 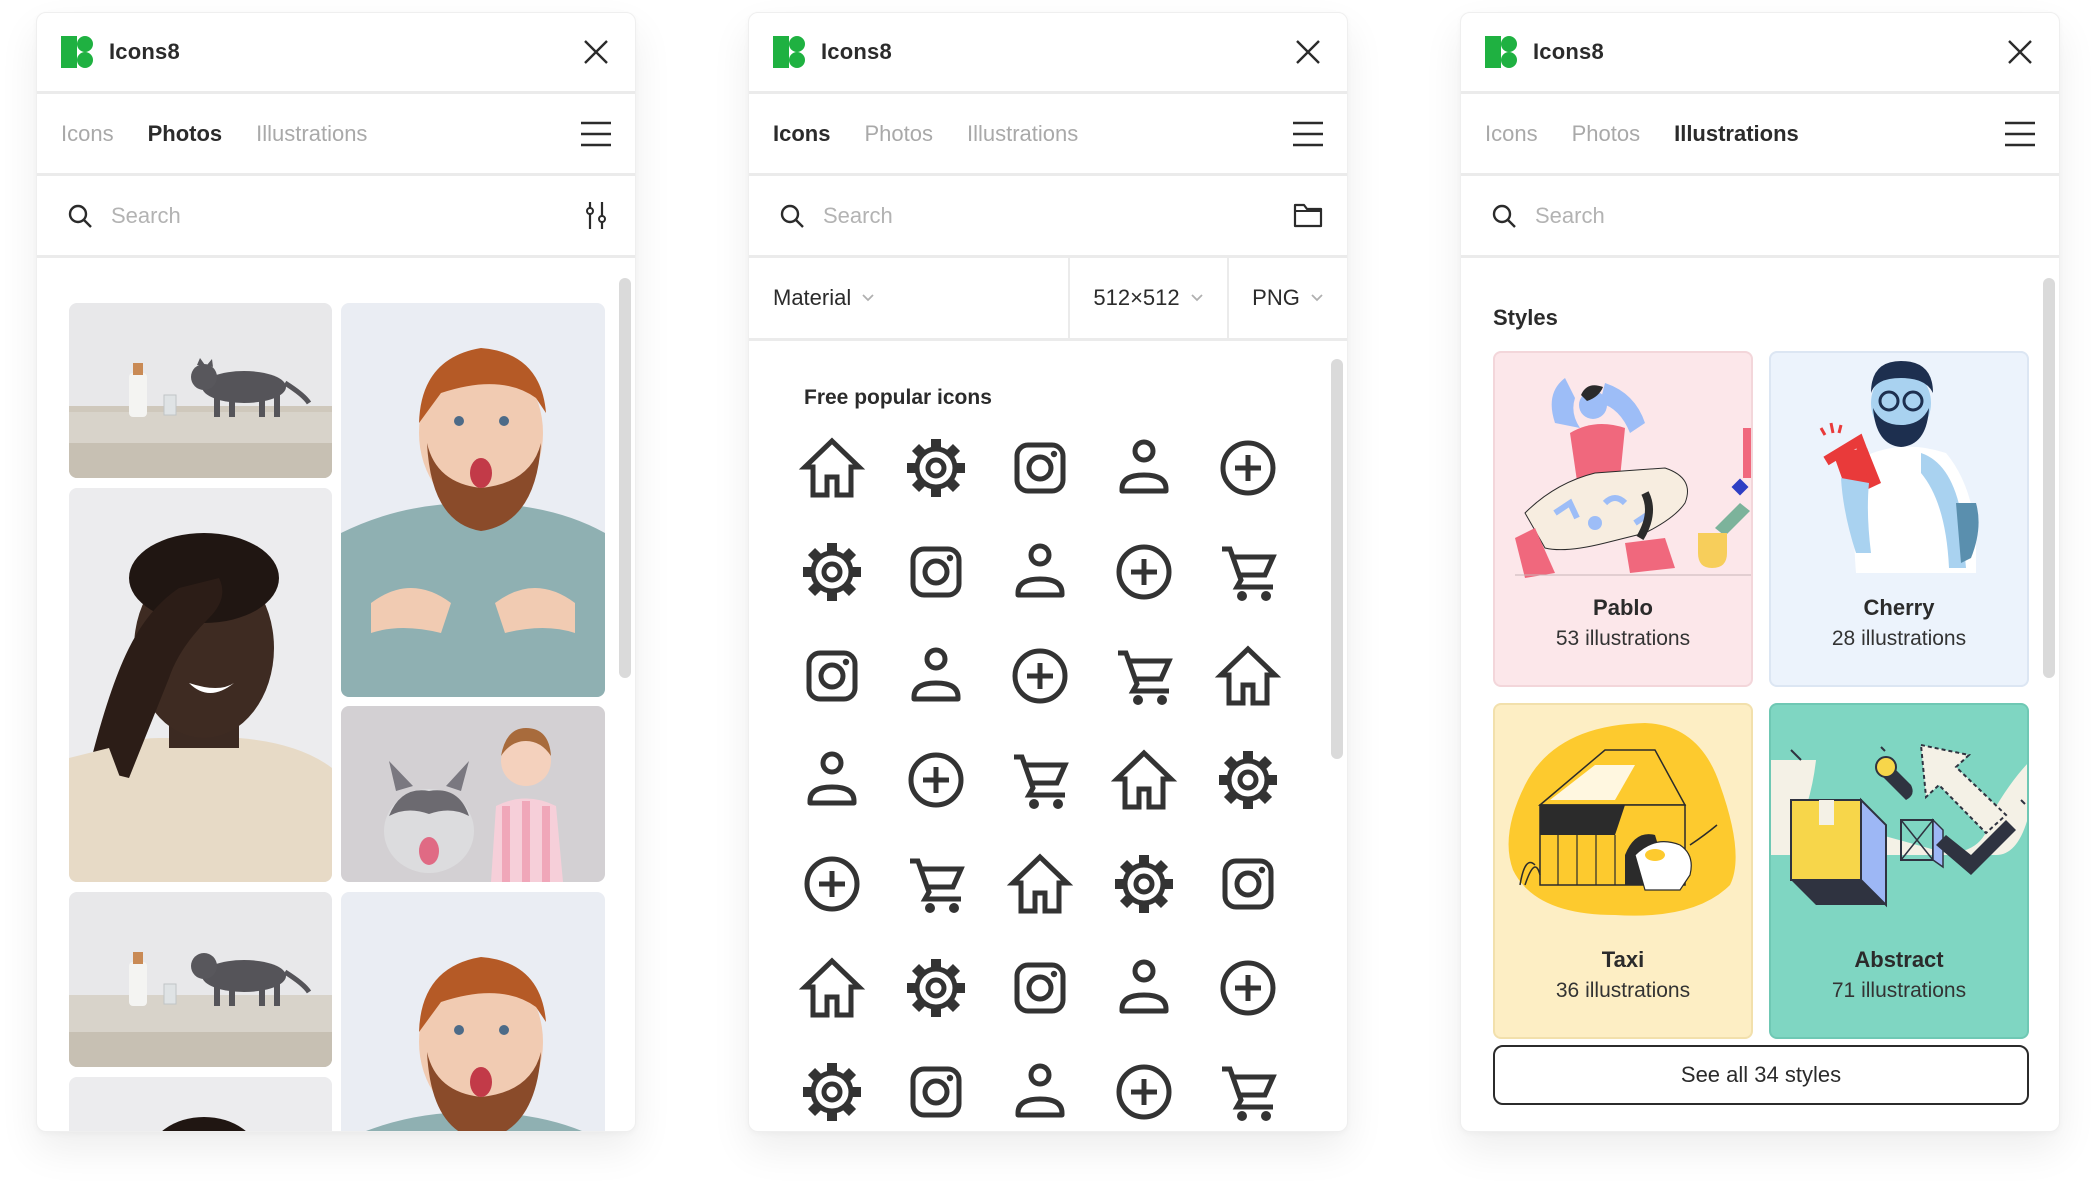 I want to click on style-card-taxi: Taxi 36 illustrations, so click(x=1623, y=871).